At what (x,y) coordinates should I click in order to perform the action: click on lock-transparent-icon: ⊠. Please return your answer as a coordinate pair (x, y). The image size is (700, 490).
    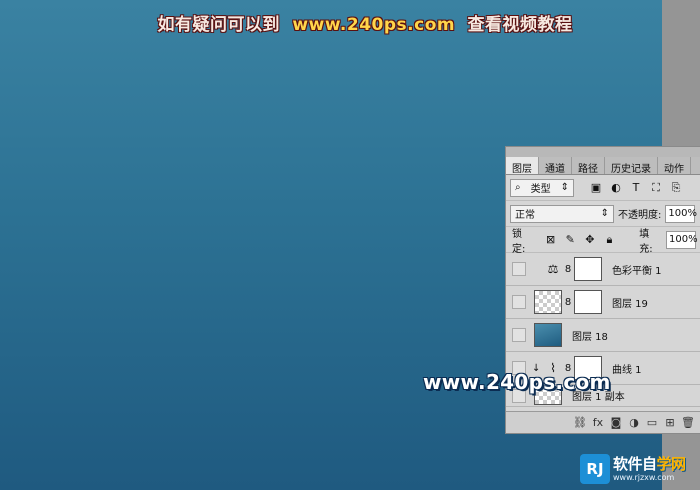
    Looking at the image, I should click on (551, 240).